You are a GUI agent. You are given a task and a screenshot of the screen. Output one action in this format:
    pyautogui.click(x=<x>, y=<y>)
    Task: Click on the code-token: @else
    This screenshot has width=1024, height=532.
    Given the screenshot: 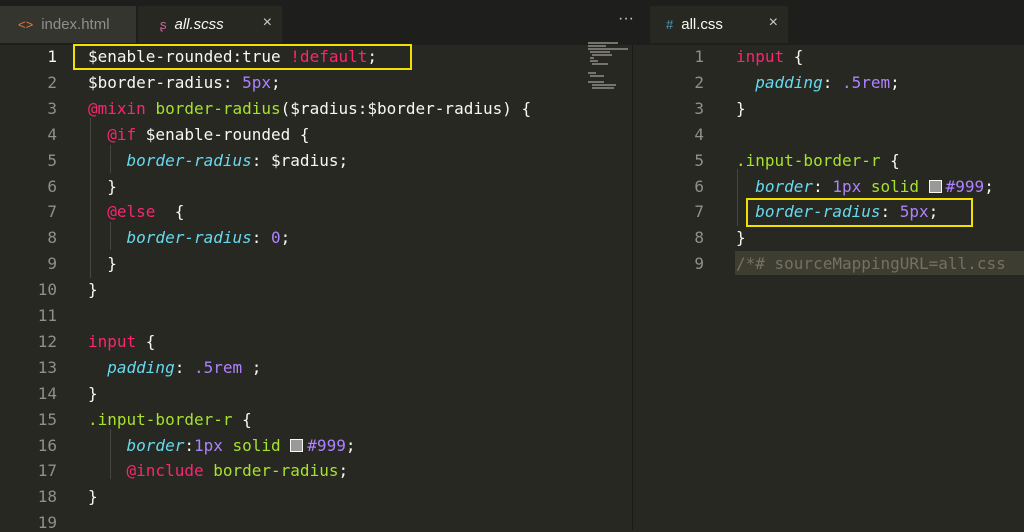 What is the action you would take?
    pyautogui.click(x=136, y=212)
    